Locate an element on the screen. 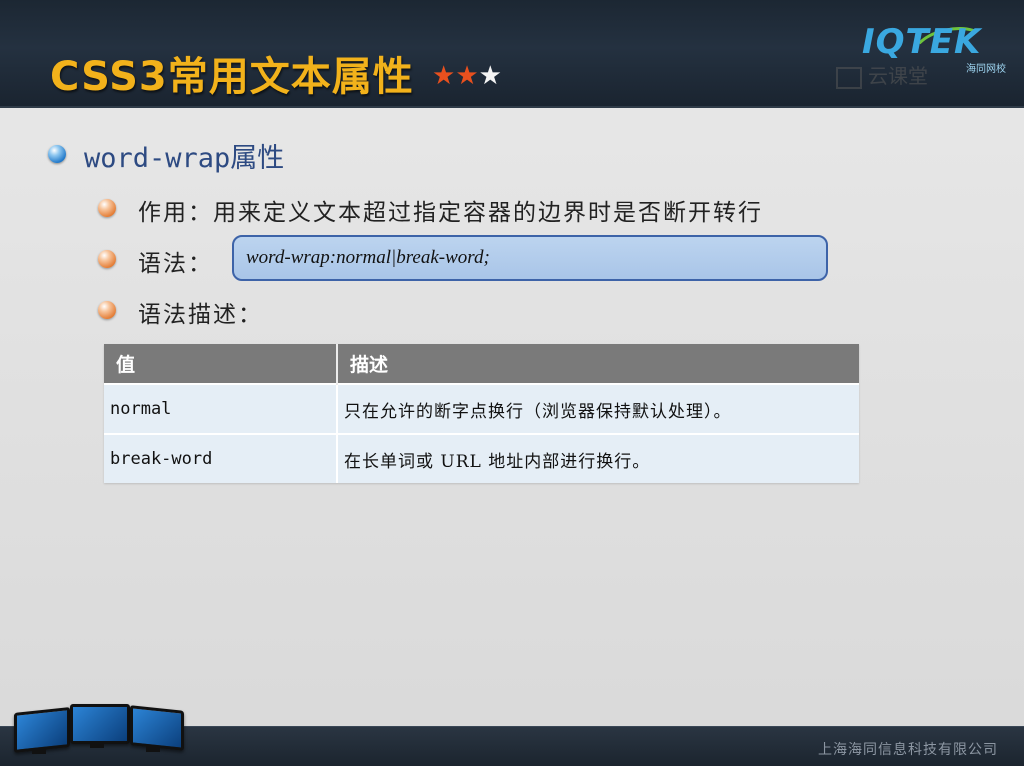 This screenshot has width=1024, height=766. syntax-code: word-wrap:normal|break-word; is located at coordinates (368, 257).